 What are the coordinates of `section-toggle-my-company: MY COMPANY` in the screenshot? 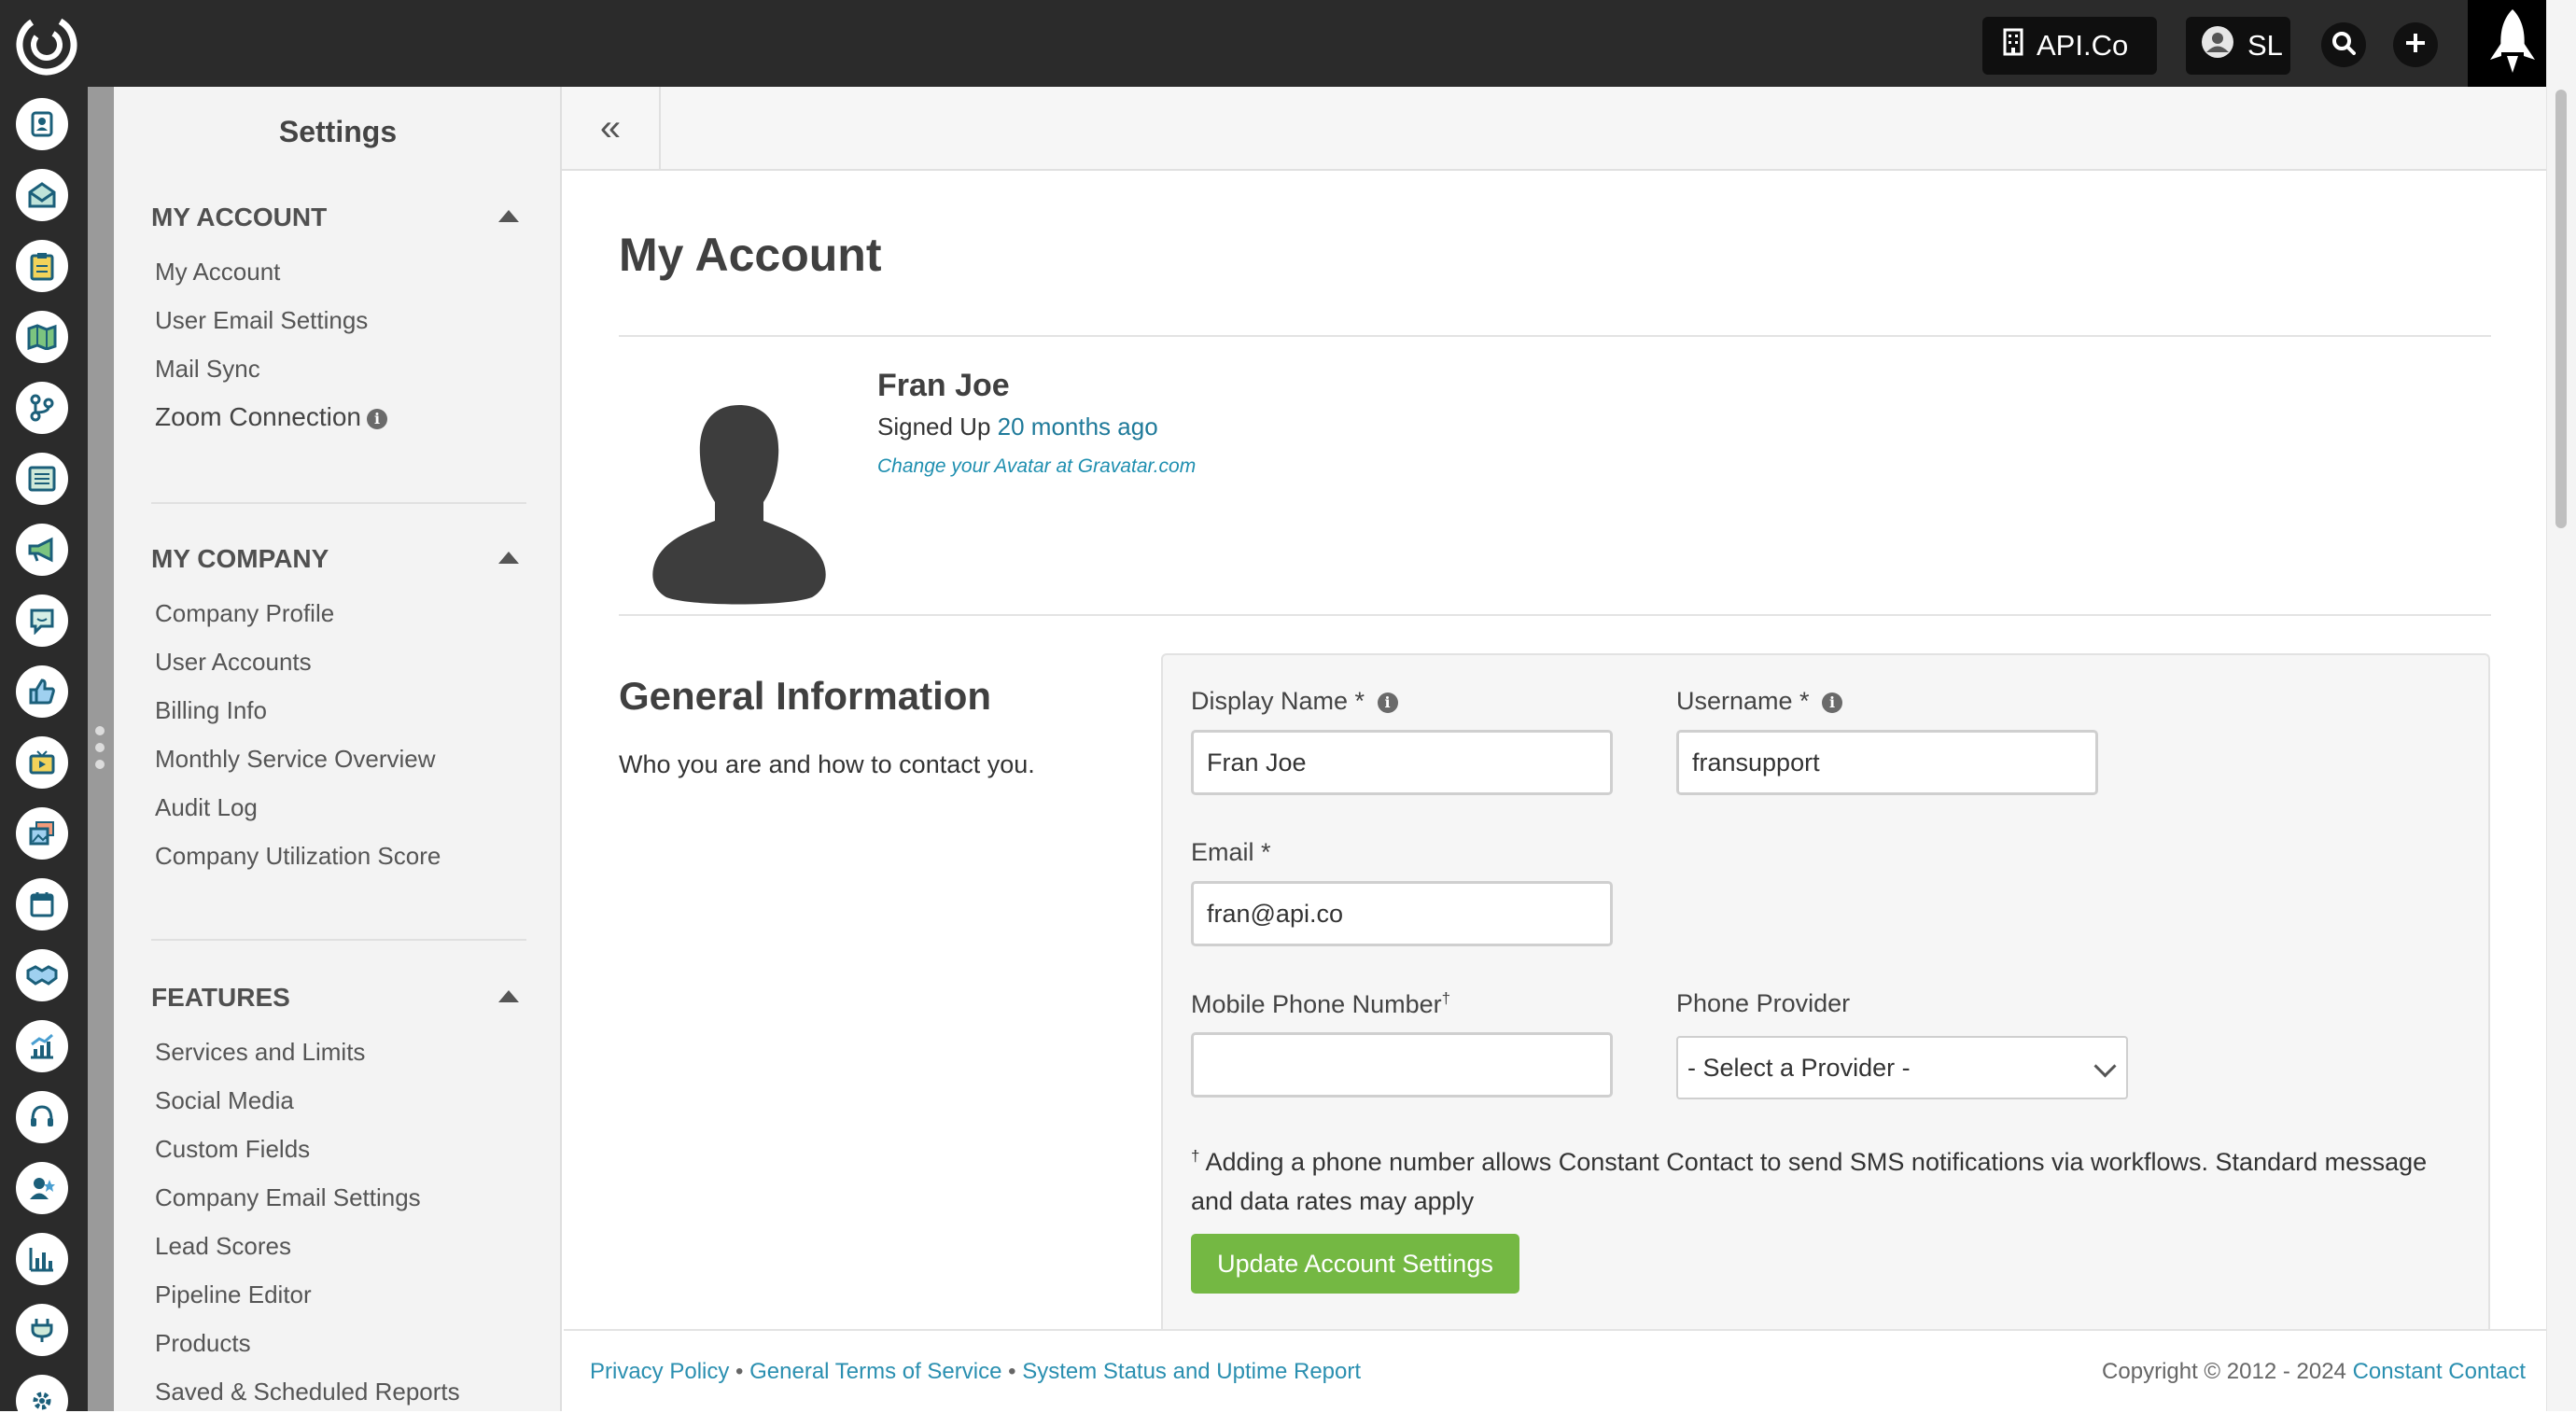 It's located at (338, 559).